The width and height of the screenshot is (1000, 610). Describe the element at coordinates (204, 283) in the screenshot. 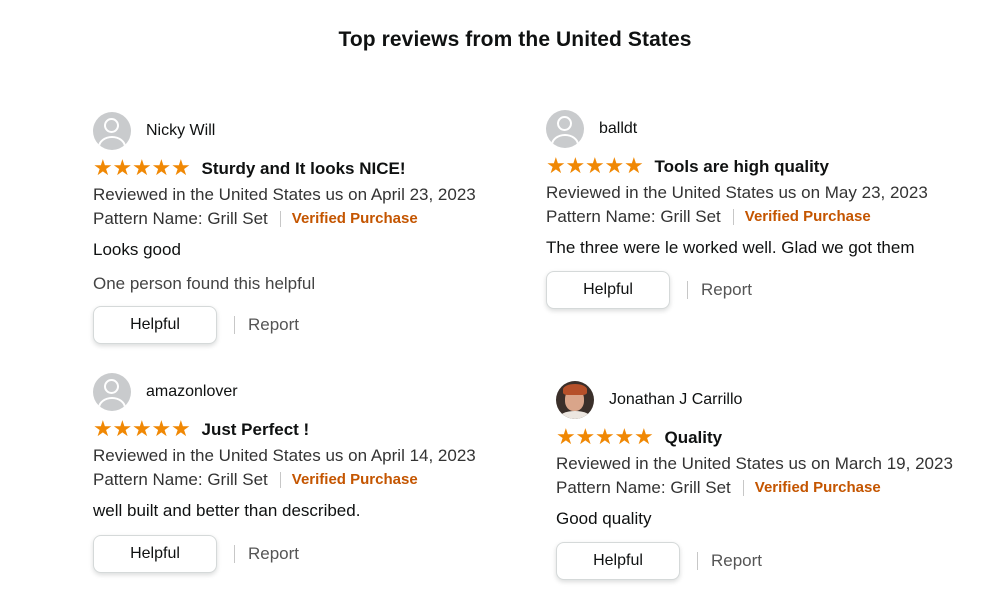

I see `helpful-count: One person found this helpful` at that location.